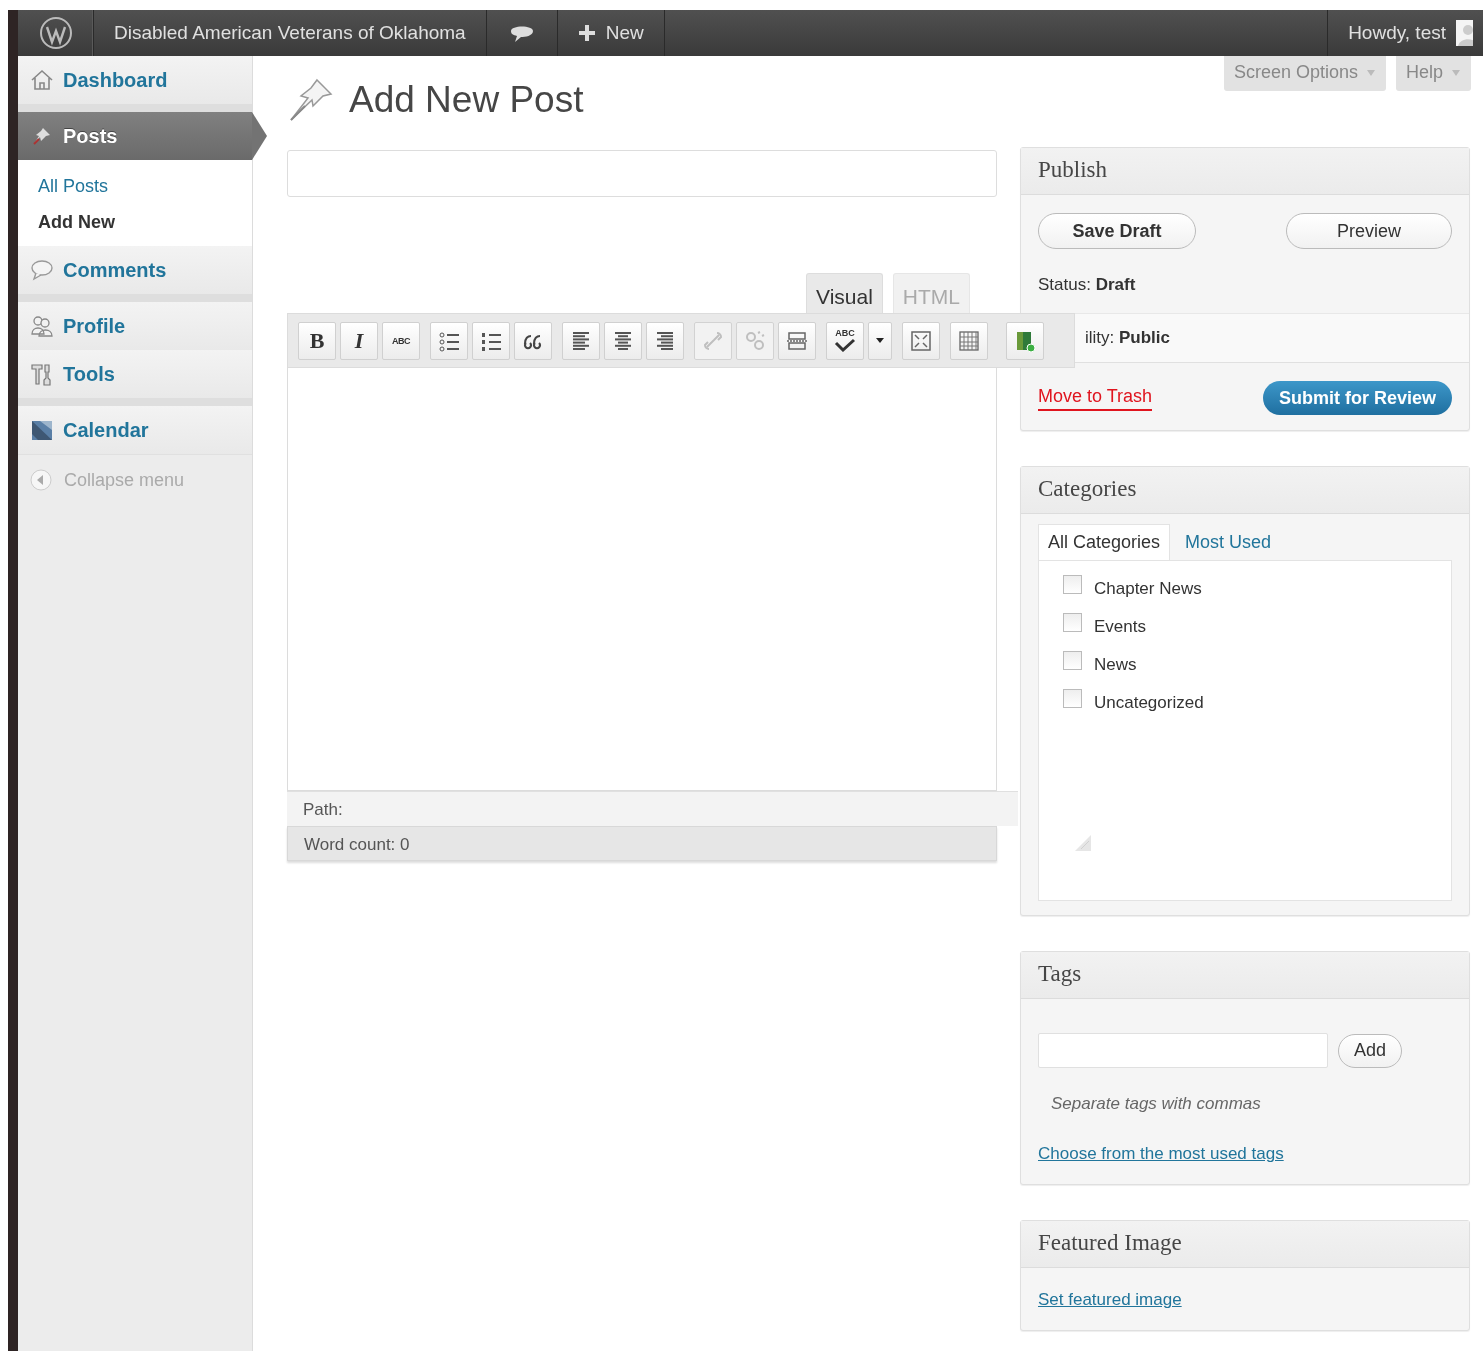 The width and height of the screenshot is (1483, 1351). I want to click on page-break-icon, so click(797, 340).